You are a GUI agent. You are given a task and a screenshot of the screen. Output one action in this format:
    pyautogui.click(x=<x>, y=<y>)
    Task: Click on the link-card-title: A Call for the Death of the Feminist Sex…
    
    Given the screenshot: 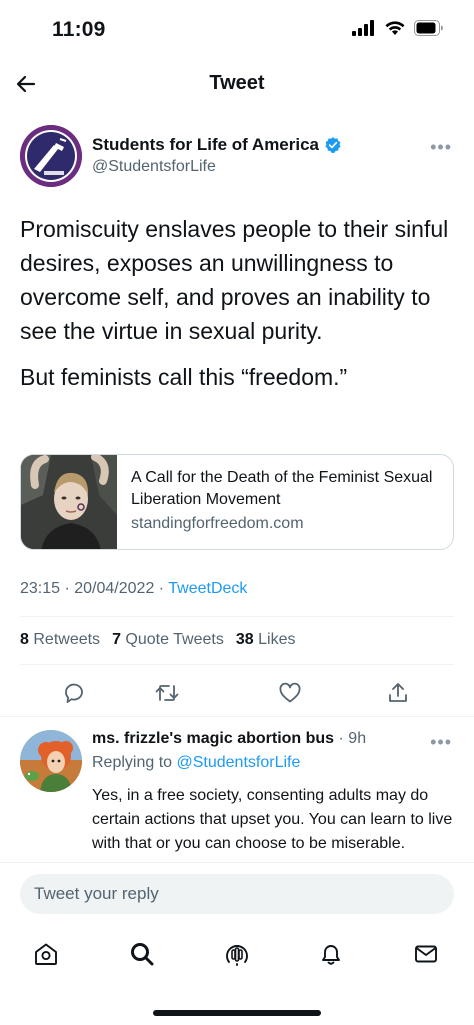 What is the action you would take?
    pyautogui.click(x=282, y=488)
    